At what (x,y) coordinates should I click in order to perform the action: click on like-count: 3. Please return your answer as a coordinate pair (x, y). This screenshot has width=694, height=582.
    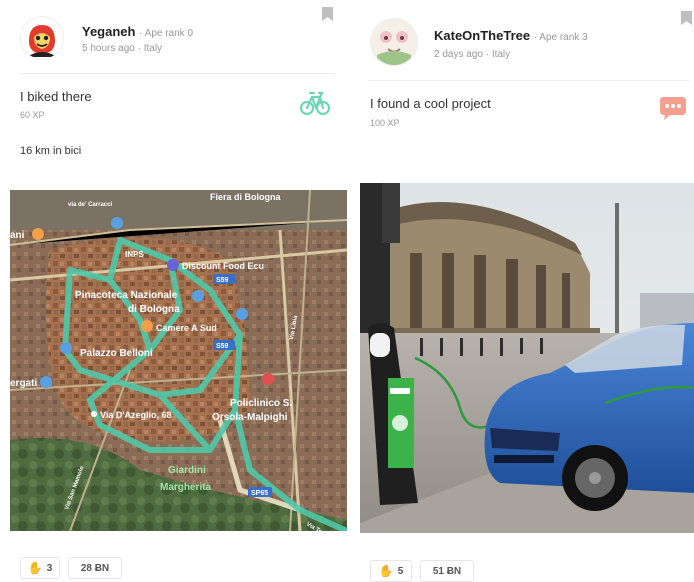
    Looking at the image, I should click on (49, 568).